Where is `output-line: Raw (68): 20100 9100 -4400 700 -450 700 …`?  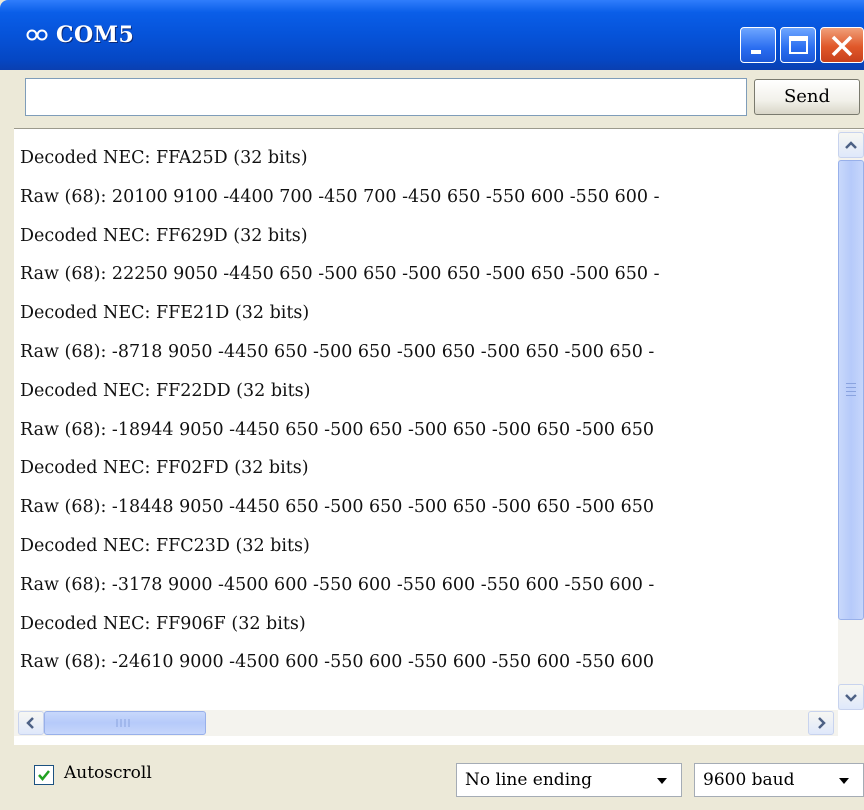 output-line: Raw (68): 20100 9100 -4400 700 -450 700 … is located at coordinates (340, 196).